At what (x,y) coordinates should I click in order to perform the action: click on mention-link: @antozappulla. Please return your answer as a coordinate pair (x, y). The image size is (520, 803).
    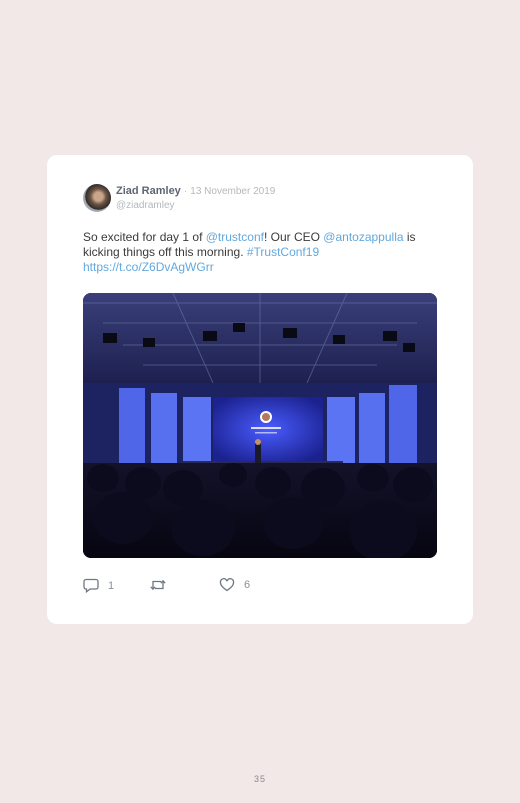
    Looking at the image, I should click on (363, 237).